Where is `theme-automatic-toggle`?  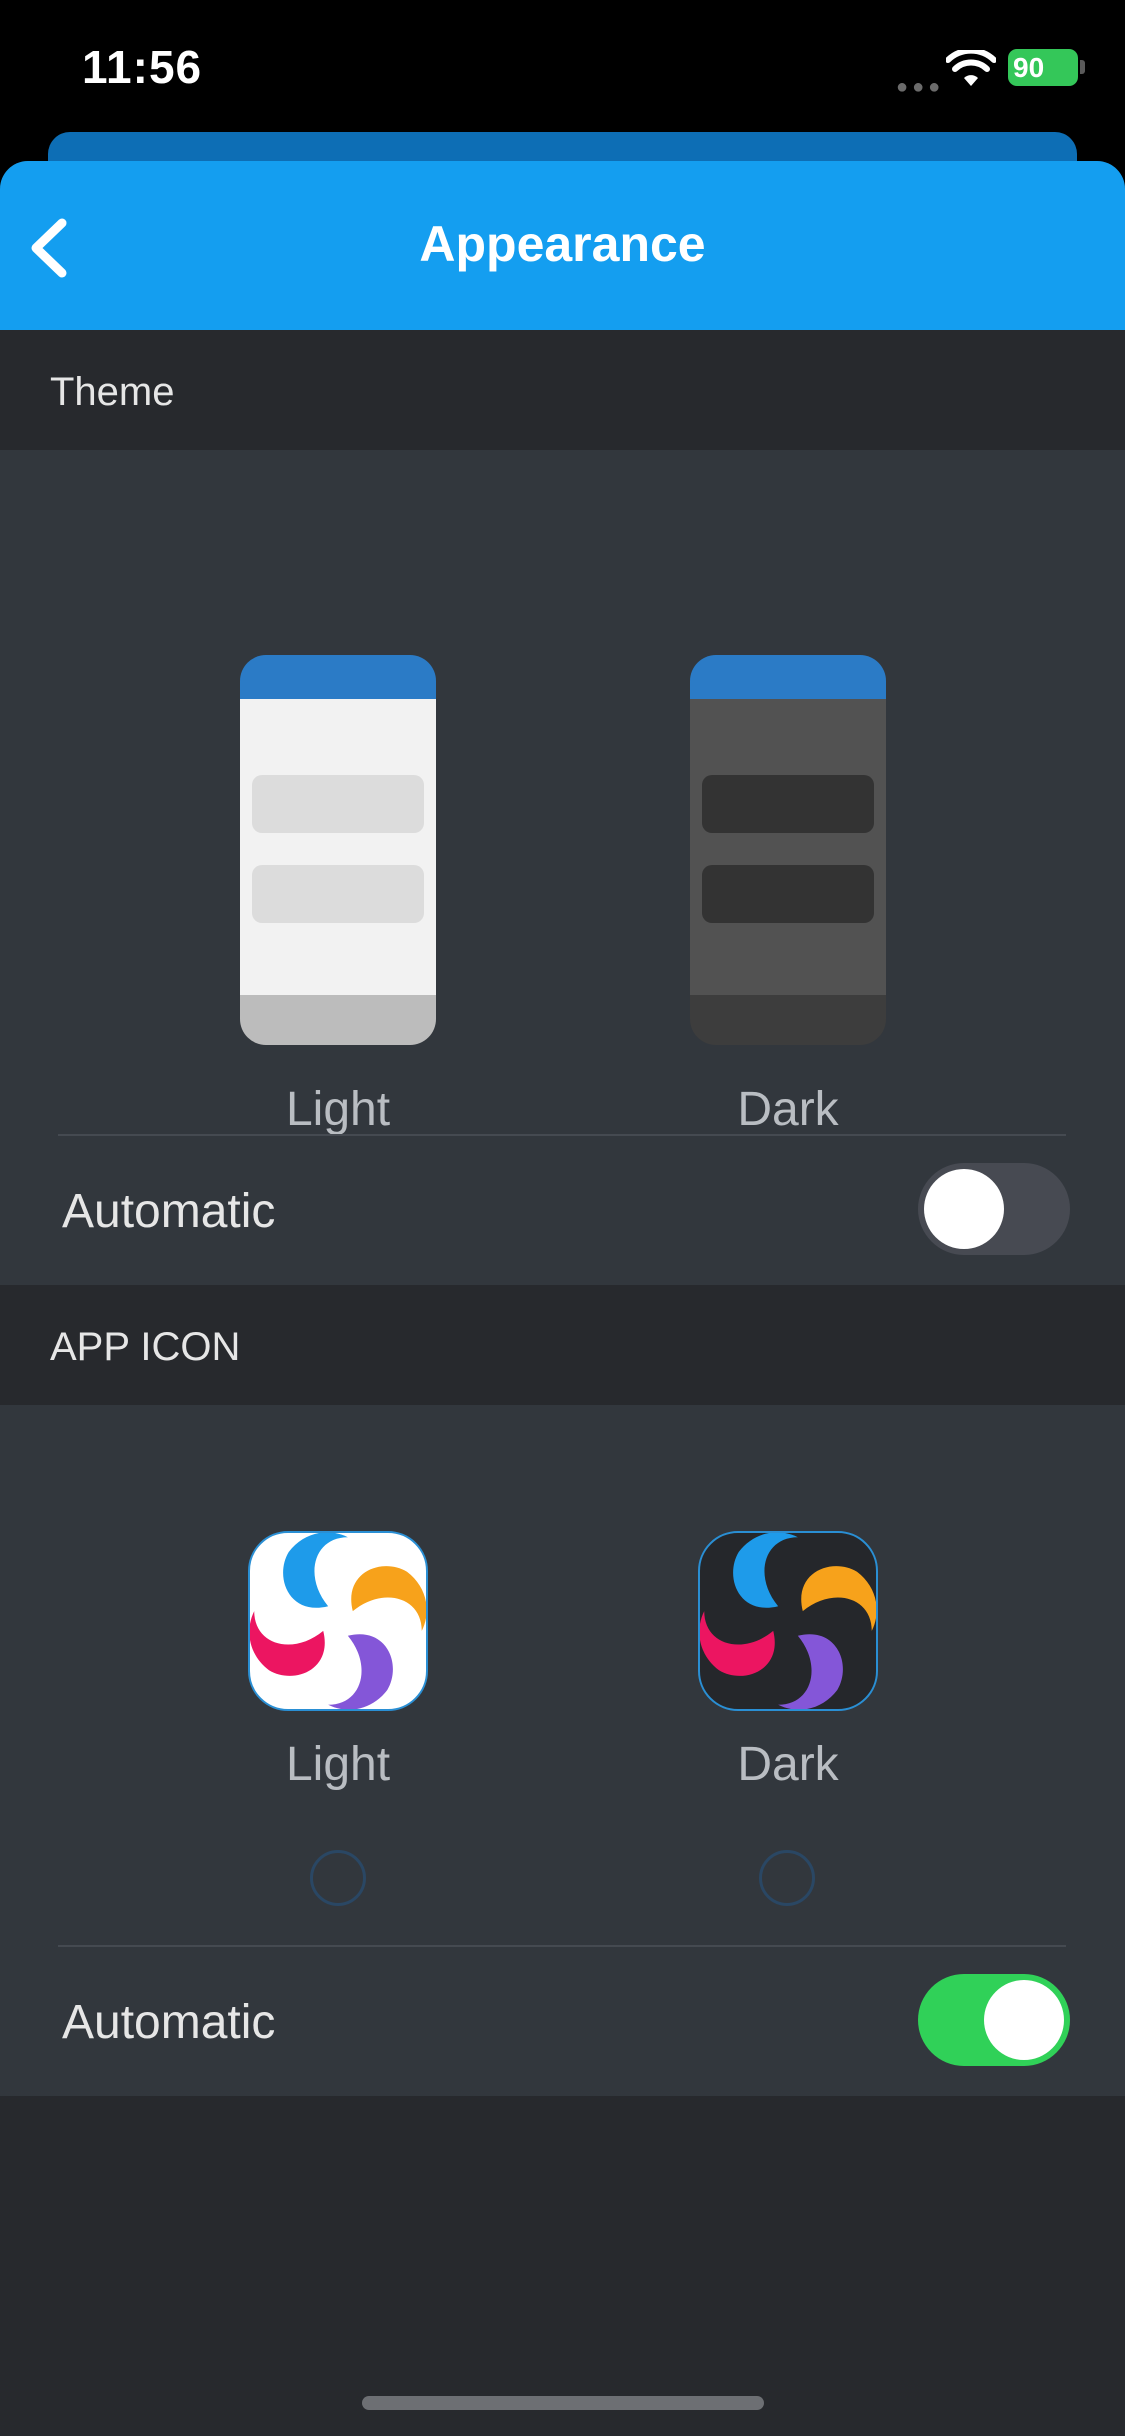 theme-automatic-toggle is located at coordinates (994, 1209).